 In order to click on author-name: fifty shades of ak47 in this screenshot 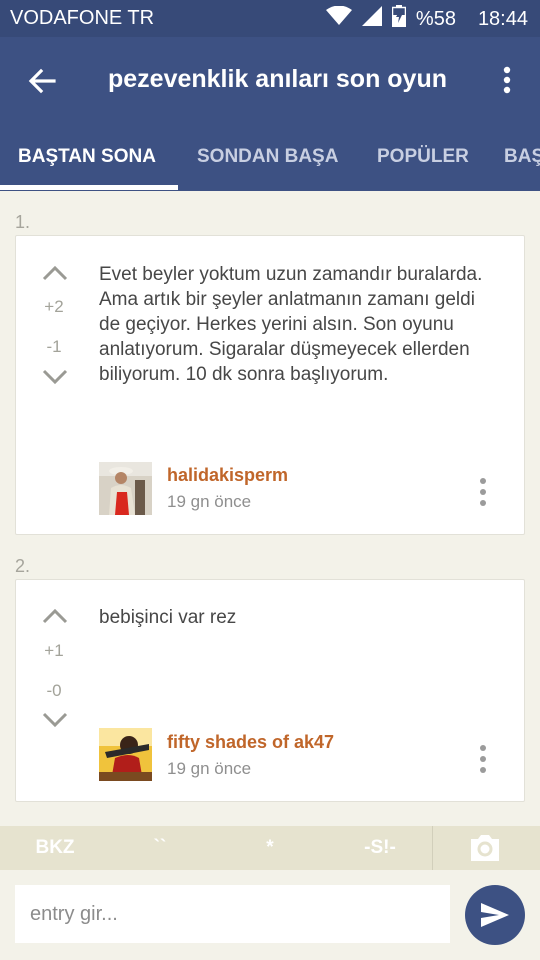, I will do `click(250, 742)`.